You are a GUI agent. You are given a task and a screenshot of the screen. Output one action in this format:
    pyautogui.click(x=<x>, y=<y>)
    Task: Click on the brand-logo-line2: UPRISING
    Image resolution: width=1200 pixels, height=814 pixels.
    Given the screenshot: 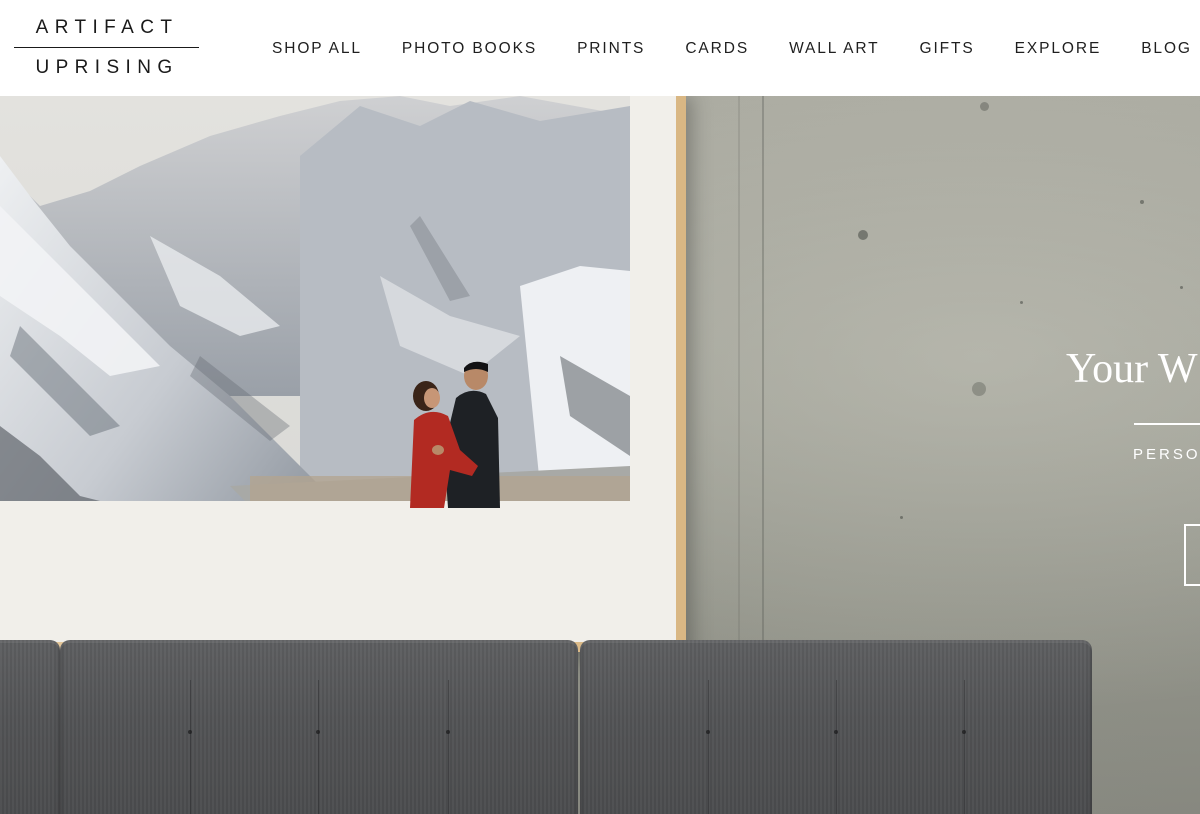 What is the action you would take?
    pyautogui.click(x=107, y=67)
    